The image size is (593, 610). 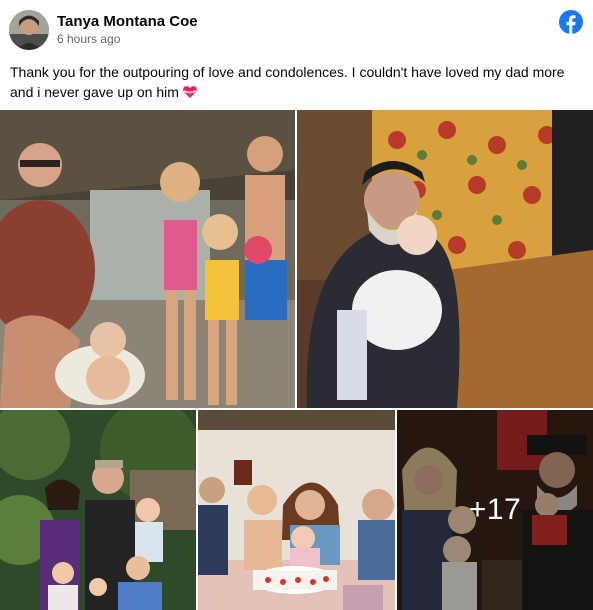 I want to click on avatar, so click(x=29, y=30).